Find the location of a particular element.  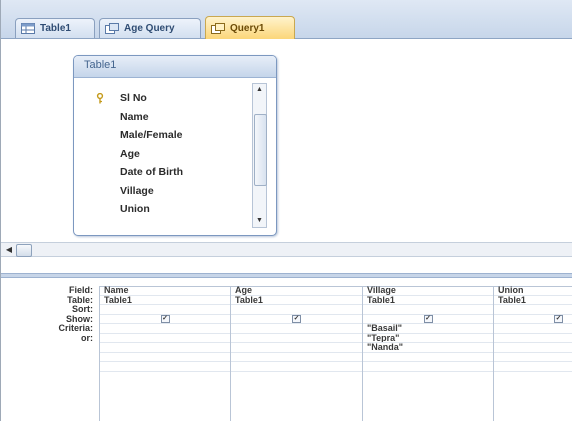

or-cell: "Tepra" is located at coordinates (428, 338).